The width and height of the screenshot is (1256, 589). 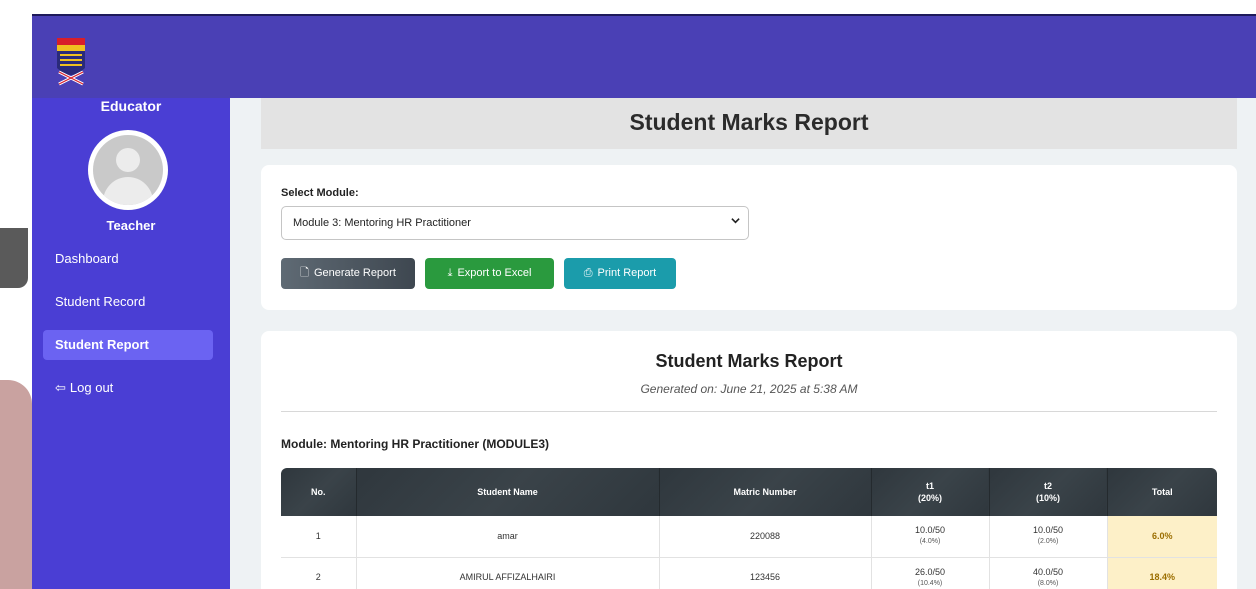 What do you see at coordinates (1048, 542) in the screenshot?
I see `t2-percent: (2.0%)` at bounding box center [1048, 542].